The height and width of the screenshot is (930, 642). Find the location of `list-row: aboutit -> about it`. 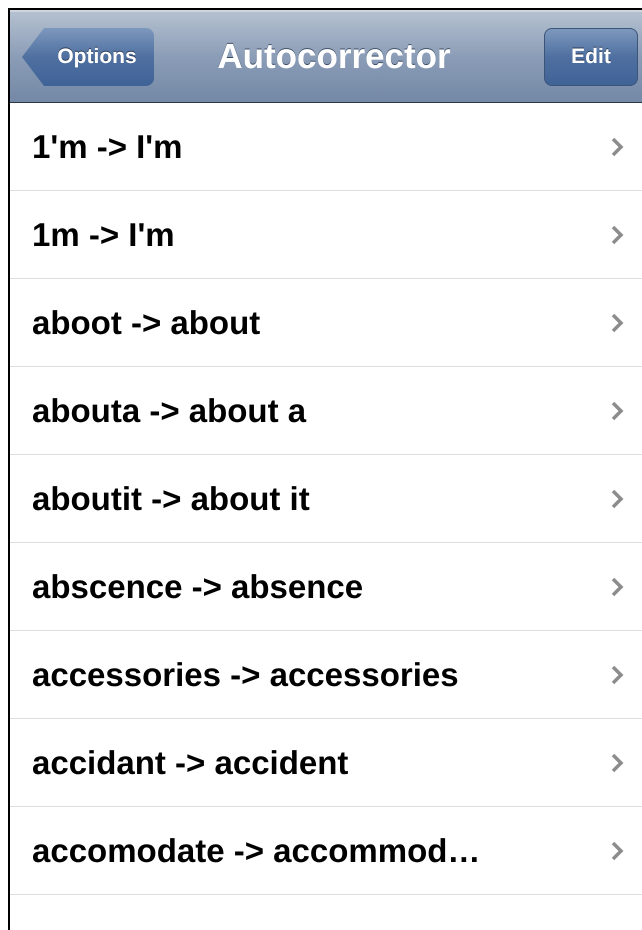

list-row: aboutit -> about it is located at coordinates (326, 499).